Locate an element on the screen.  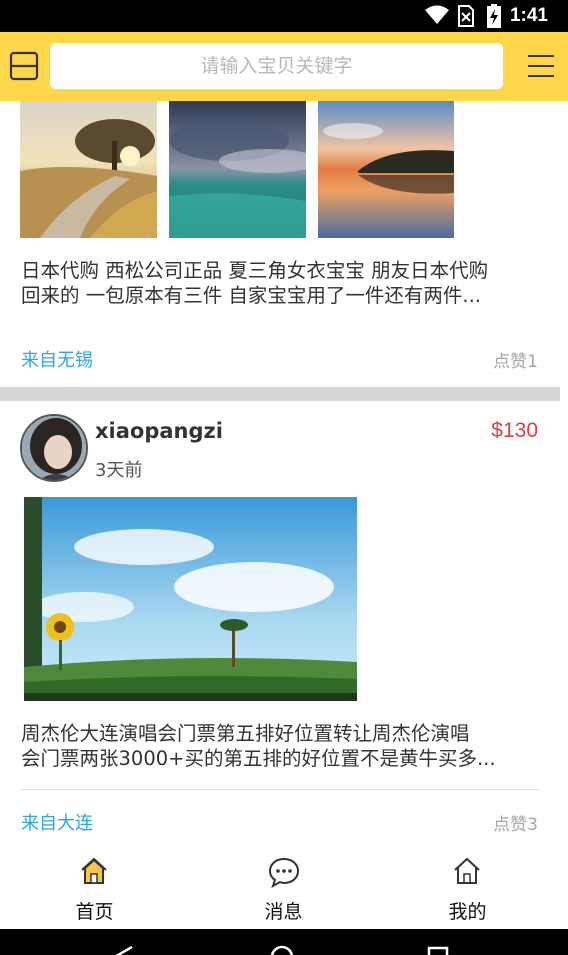
wifi-icon is located at coordinates (437, 14).